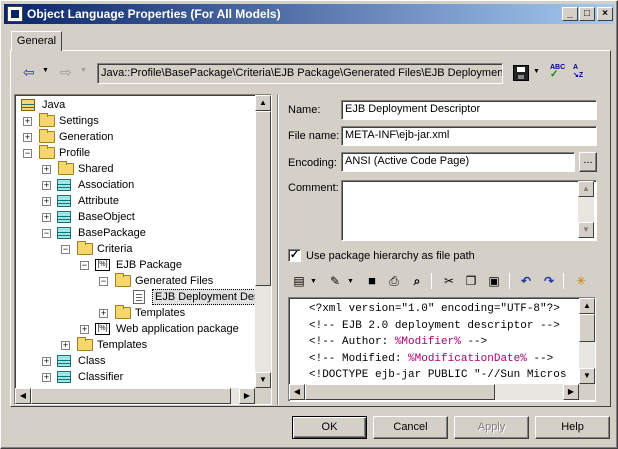 The image size is (618, 449). What do you see at coordinates (586, 230) in the screenshot?
I see `comment-scroll-down-icon: ▼` at bounding box center [586, 230].